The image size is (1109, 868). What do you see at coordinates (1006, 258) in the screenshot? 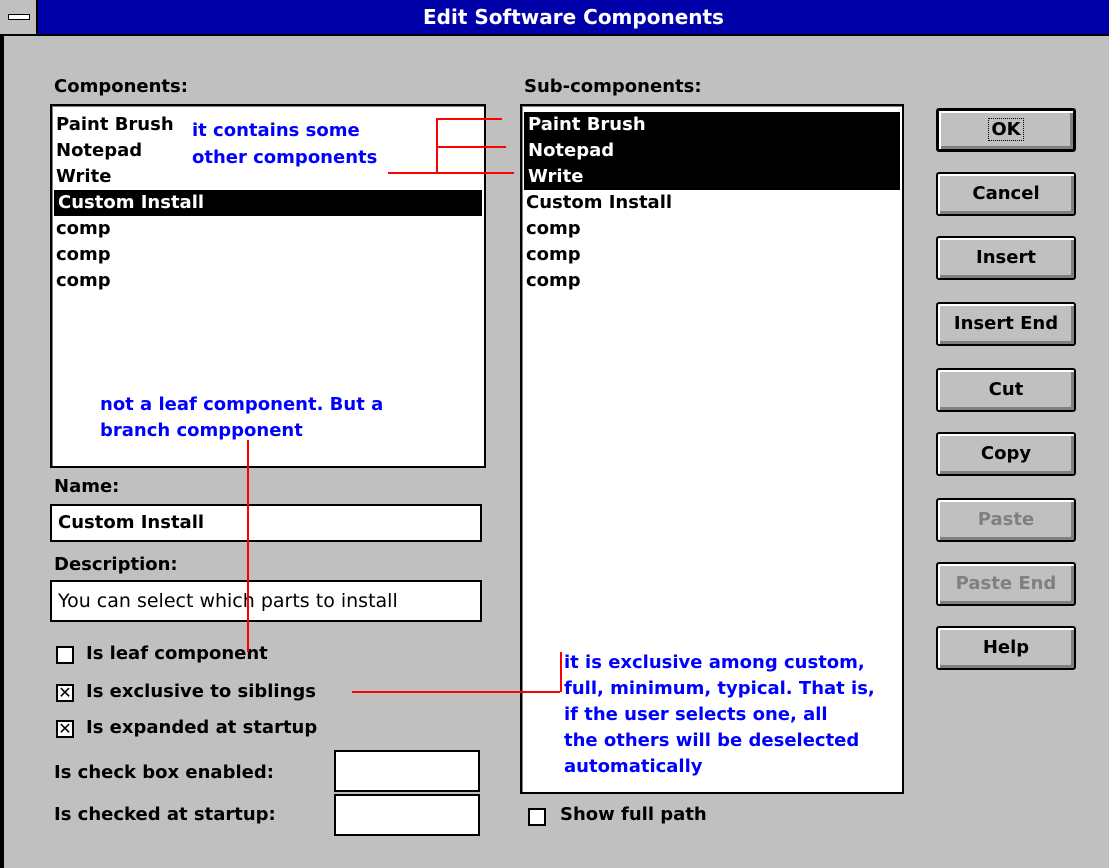
I see `insert-button: Insert` at bounding box center [1006, 258].